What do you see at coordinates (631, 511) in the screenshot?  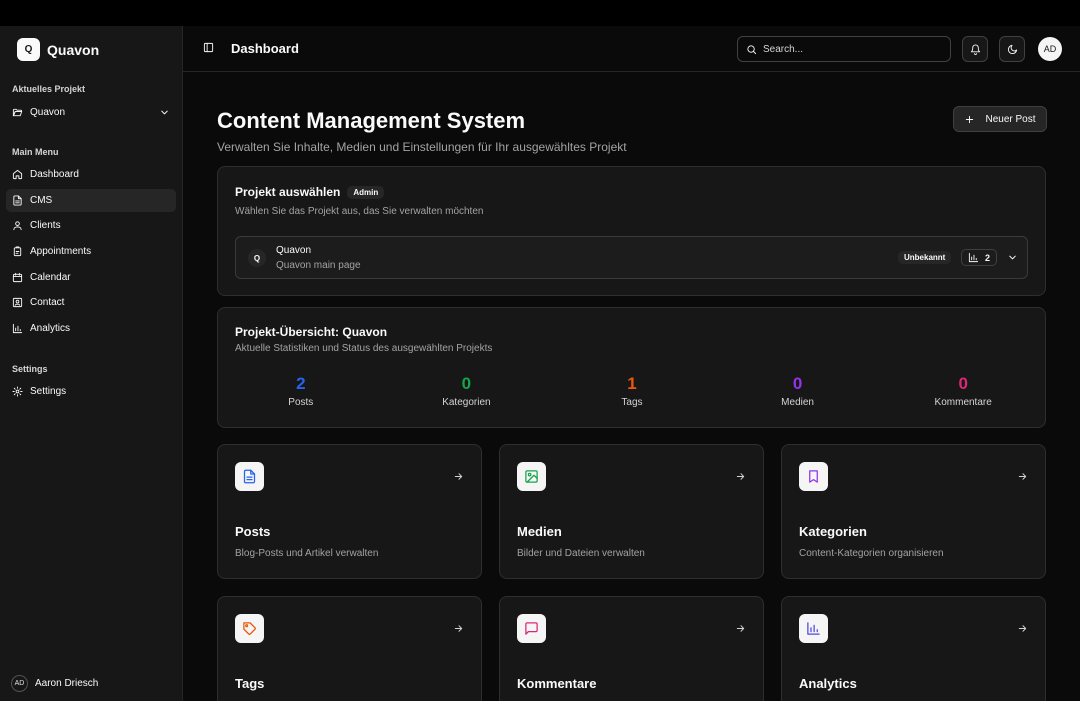 I see `tile-media: Medien Bilder und Dateien verwalten` at bounding box center [631, 511].